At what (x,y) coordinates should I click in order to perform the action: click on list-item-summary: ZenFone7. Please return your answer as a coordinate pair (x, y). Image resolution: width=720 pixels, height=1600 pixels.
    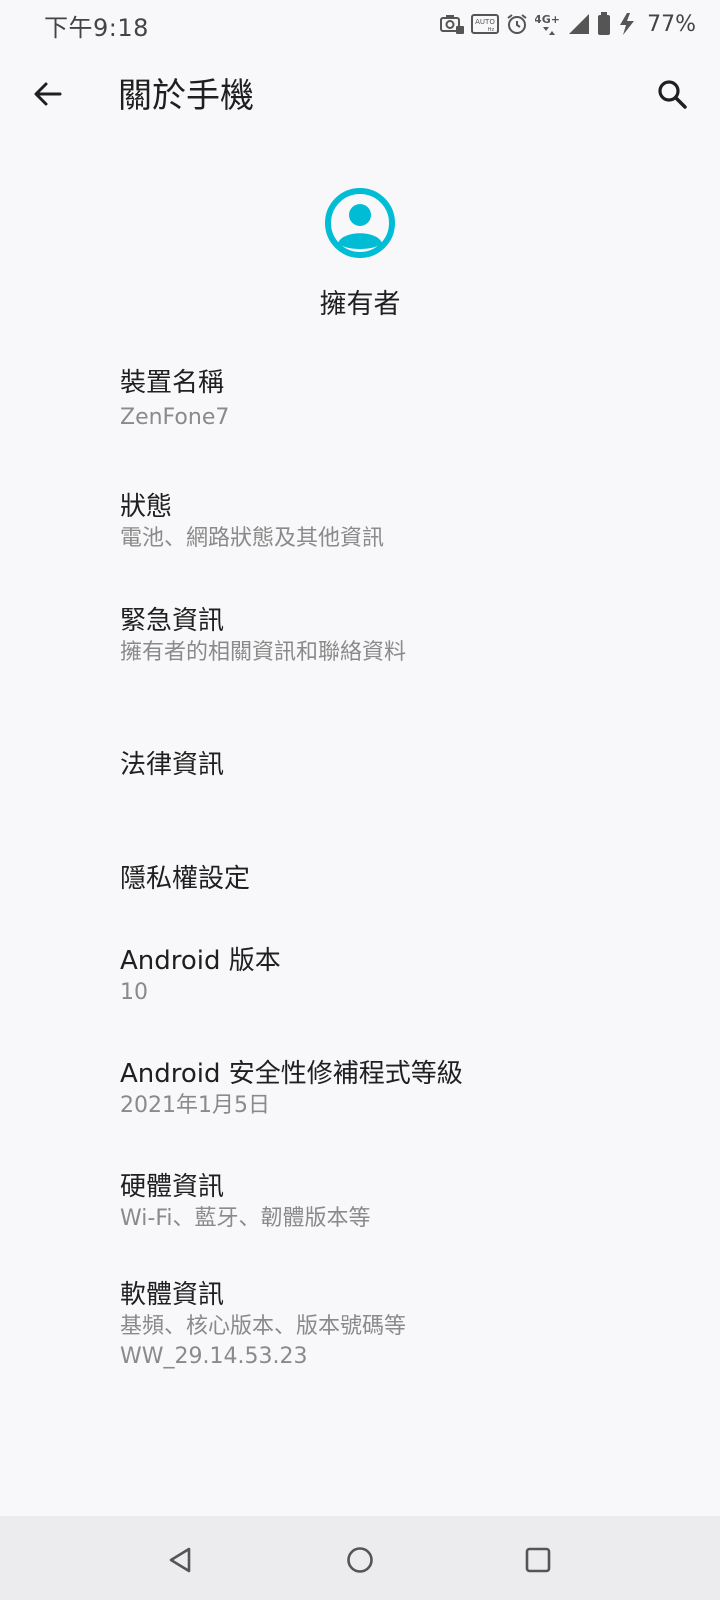
    Looking at the image, I should click on (175, 417).